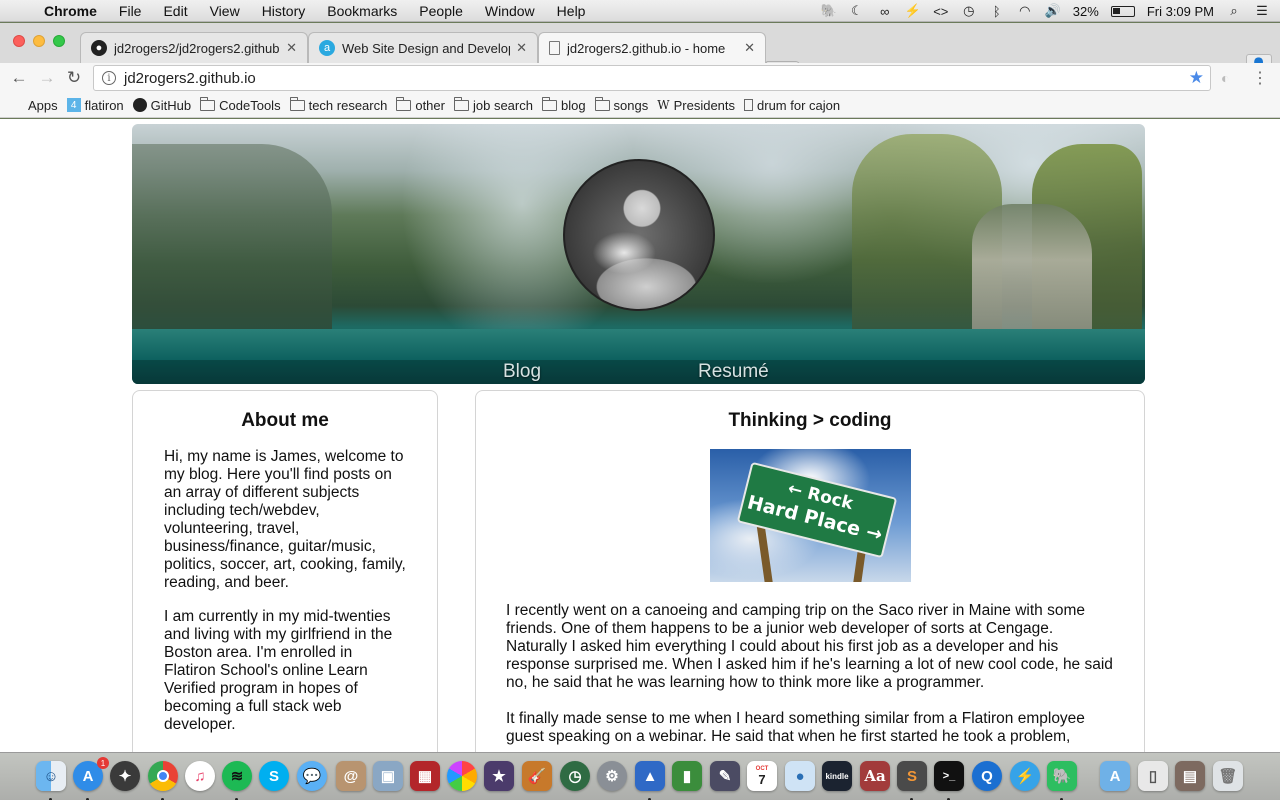  I want to click on menu-history: History, so click(284, 11).